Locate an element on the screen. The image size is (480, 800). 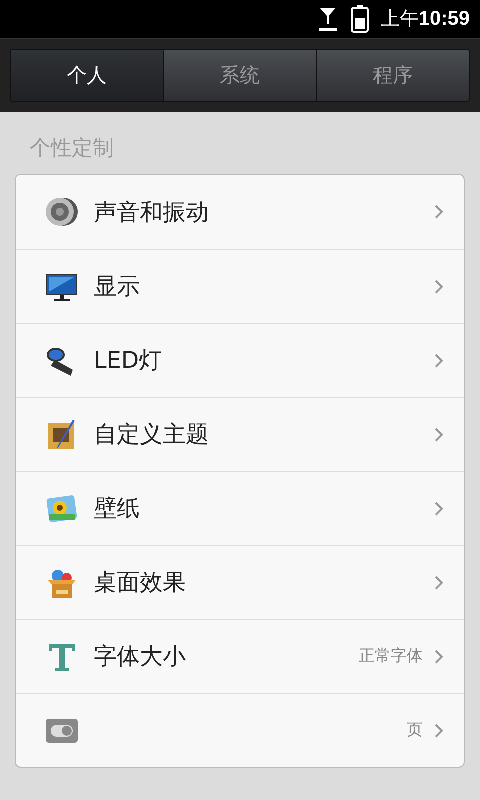
row-value: 正常字体 is located at coordinates (391, 656).